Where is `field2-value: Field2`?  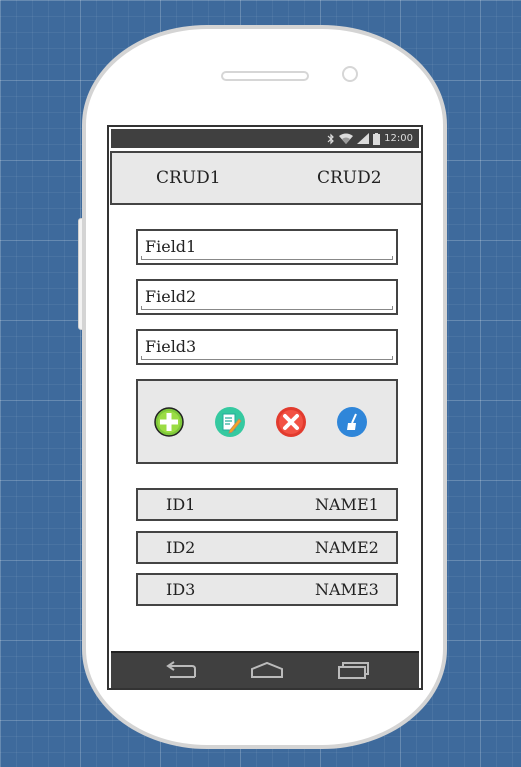
field2-value: Field2 is located at coordinates (171, 296).